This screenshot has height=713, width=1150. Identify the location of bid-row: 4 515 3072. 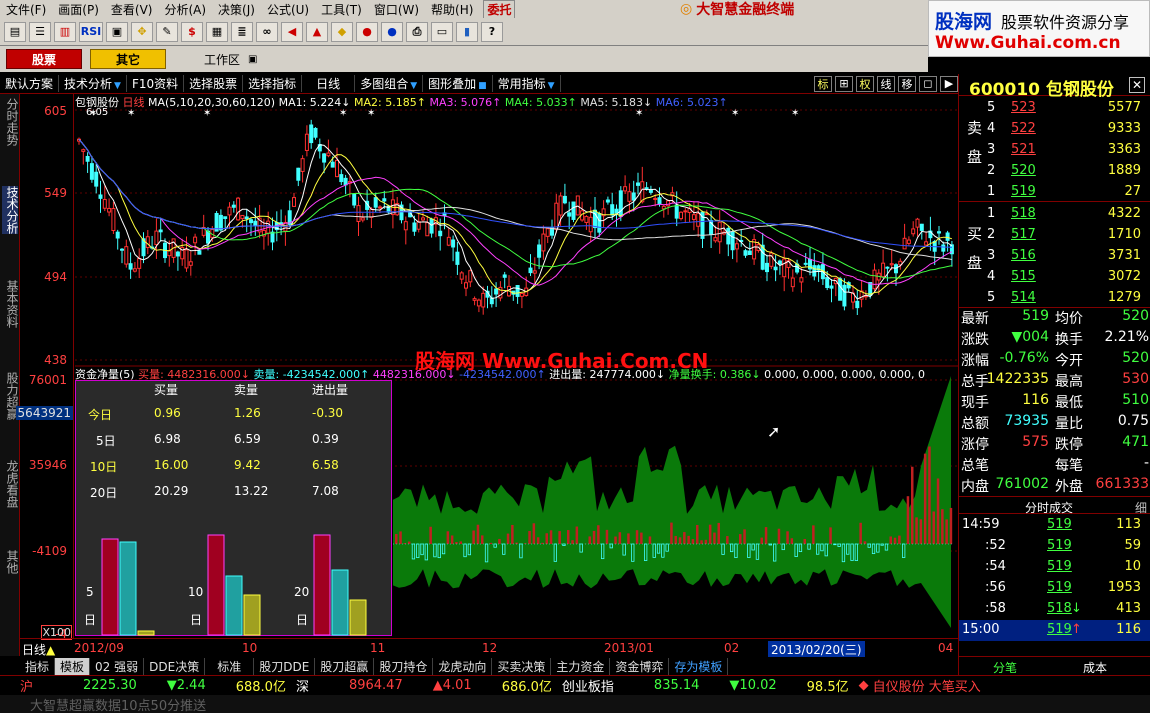
(1068, 276).